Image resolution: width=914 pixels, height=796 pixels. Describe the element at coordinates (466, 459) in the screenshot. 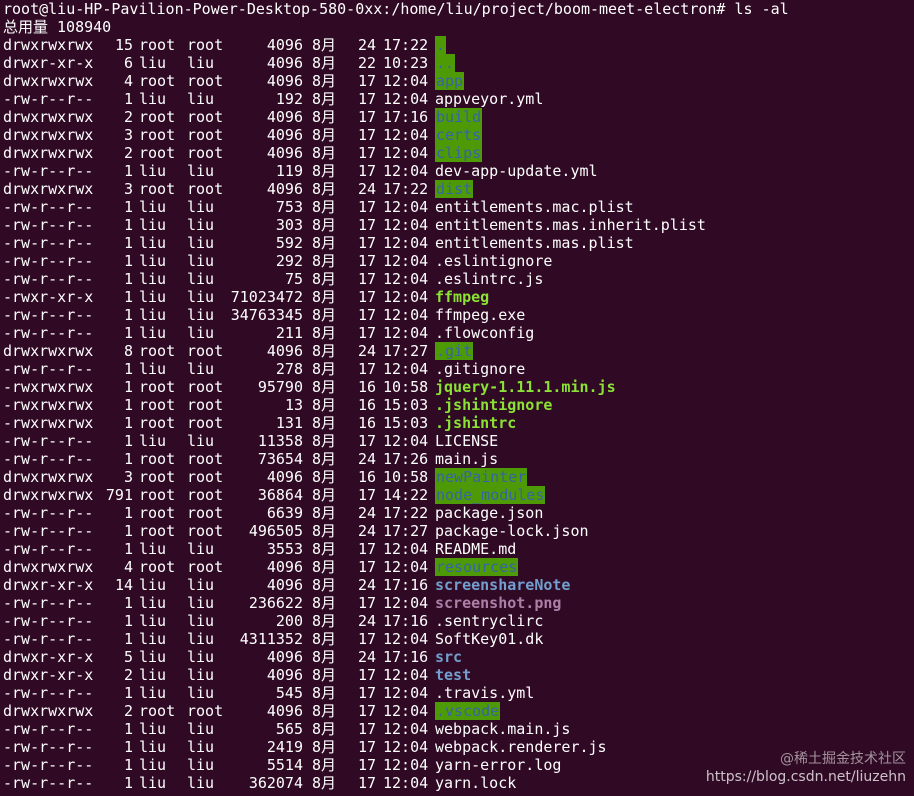

I see `entry-name: main.js` at that location.